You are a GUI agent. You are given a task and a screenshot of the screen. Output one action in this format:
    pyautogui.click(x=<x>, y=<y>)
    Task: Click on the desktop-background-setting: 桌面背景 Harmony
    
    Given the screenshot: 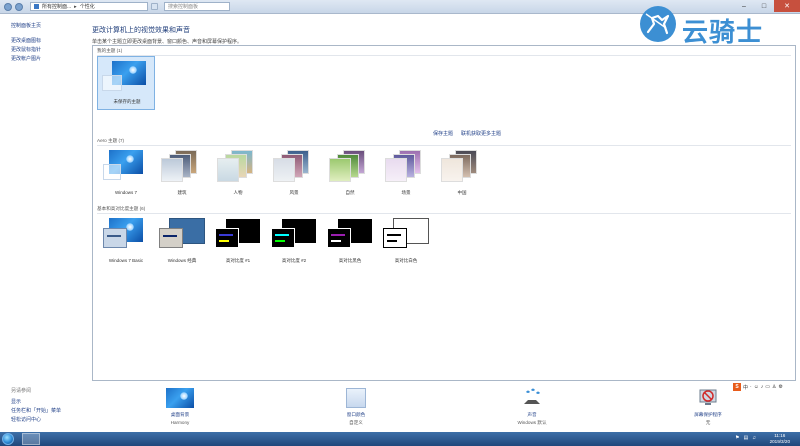 What is the action you would take?
    pyautogui.click(x=180, y=406)
    